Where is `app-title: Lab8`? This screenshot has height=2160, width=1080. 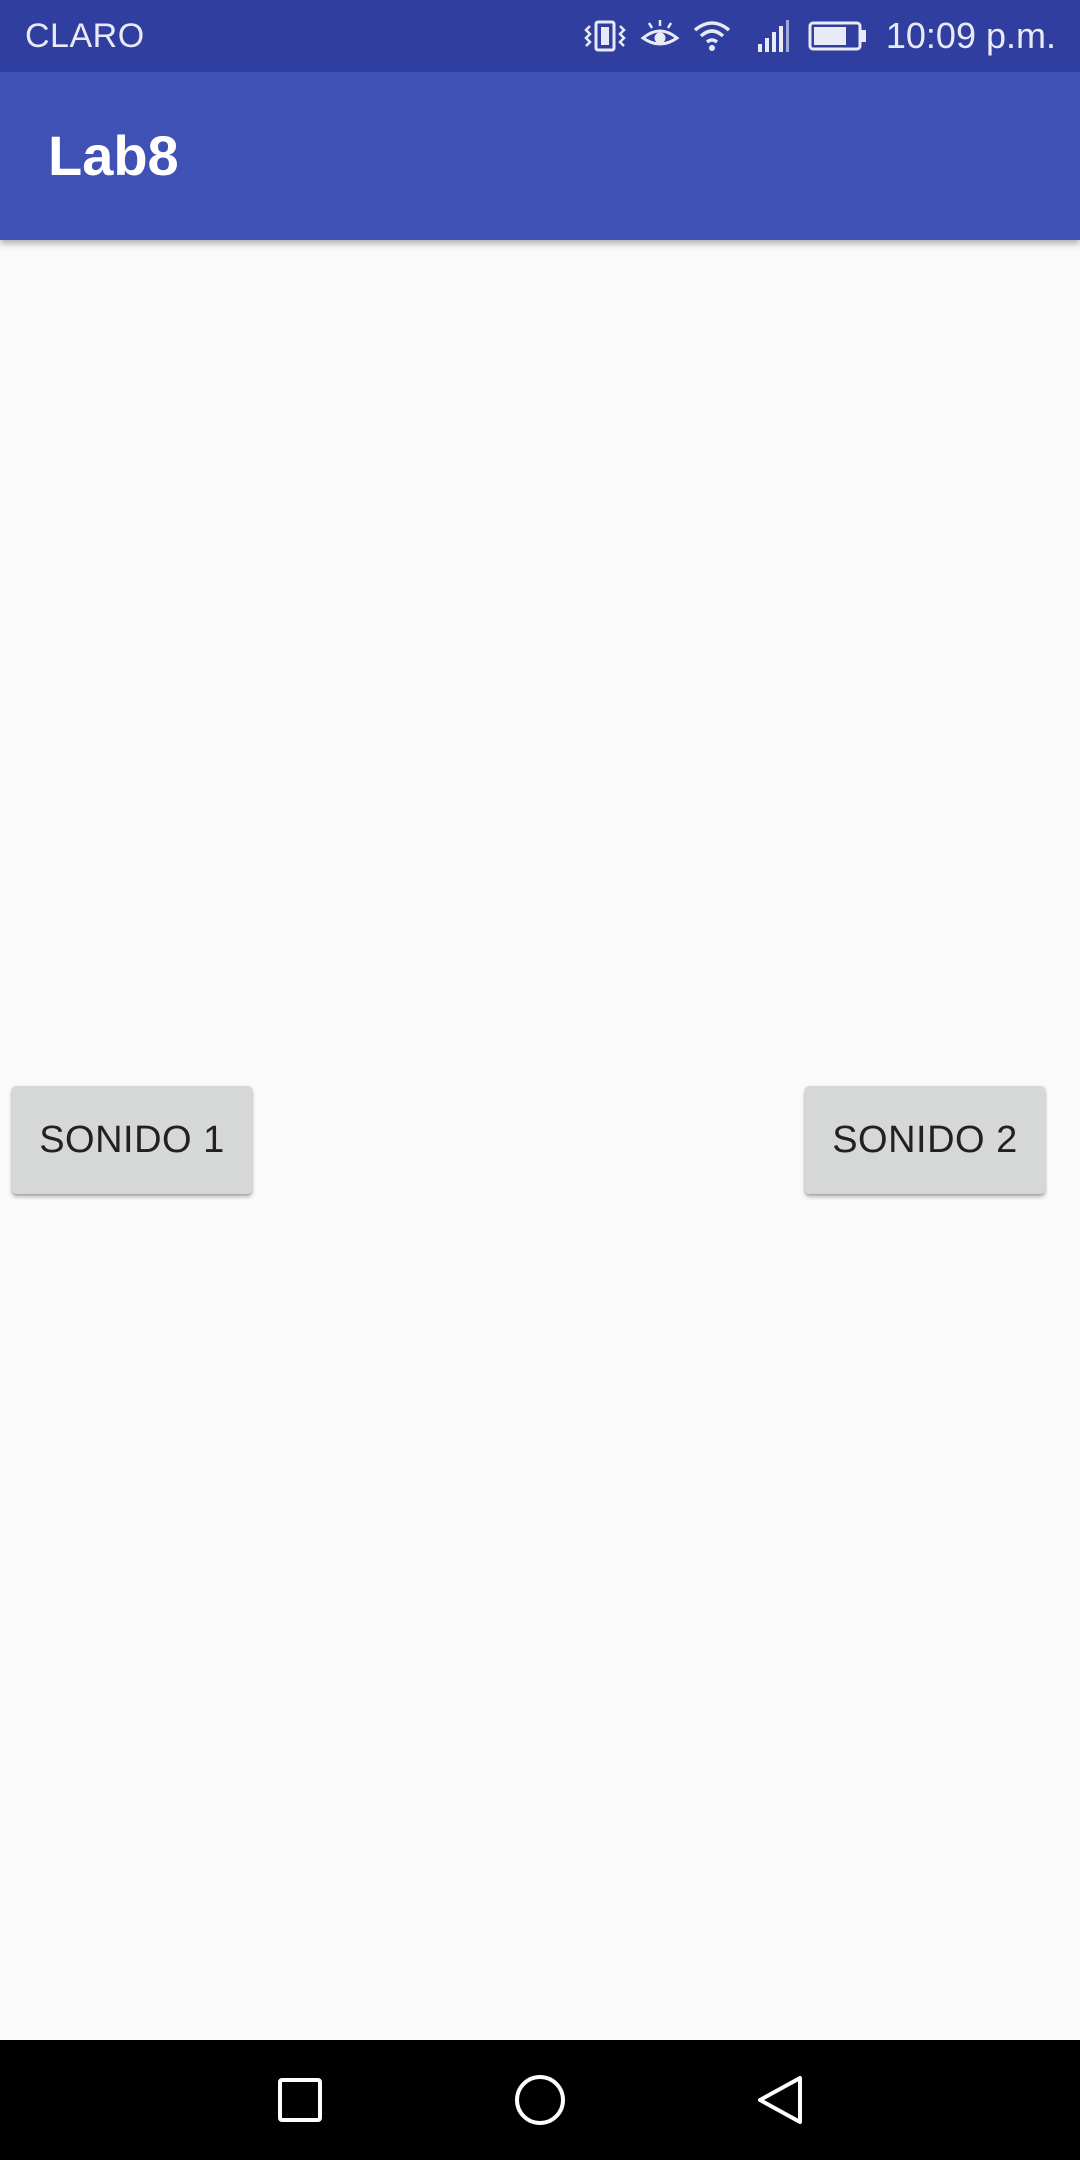
app-title: Lab8 is located at coordinates (113, 155).